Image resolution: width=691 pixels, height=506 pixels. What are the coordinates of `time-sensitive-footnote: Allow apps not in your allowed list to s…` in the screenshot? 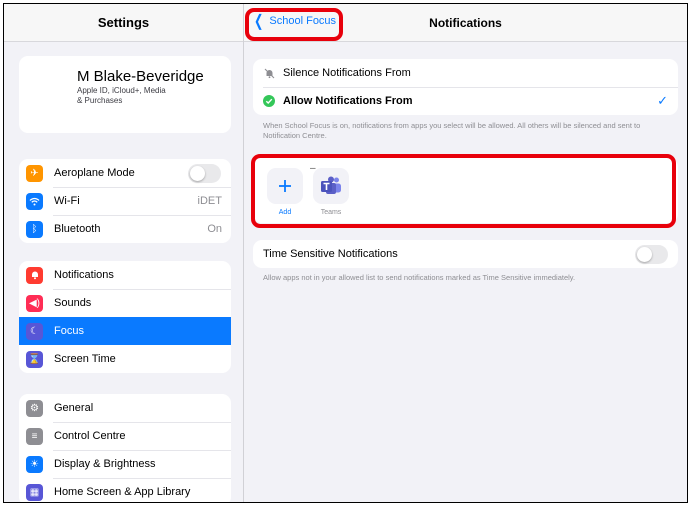 It's located at (419, 277).